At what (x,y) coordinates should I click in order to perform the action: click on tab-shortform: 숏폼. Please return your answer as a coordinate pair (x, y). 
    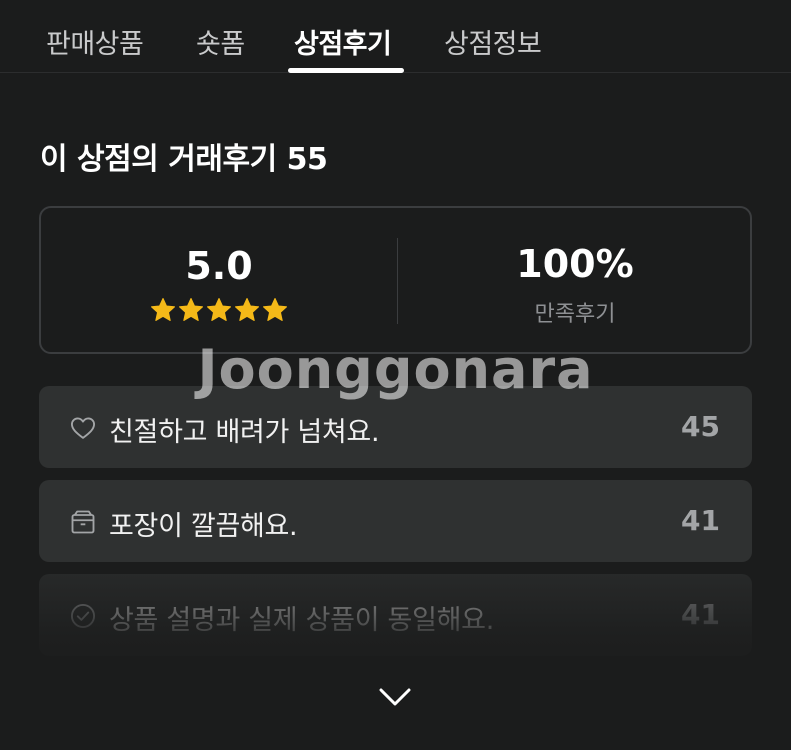
    Looking at the image, I should click on (220, 41).